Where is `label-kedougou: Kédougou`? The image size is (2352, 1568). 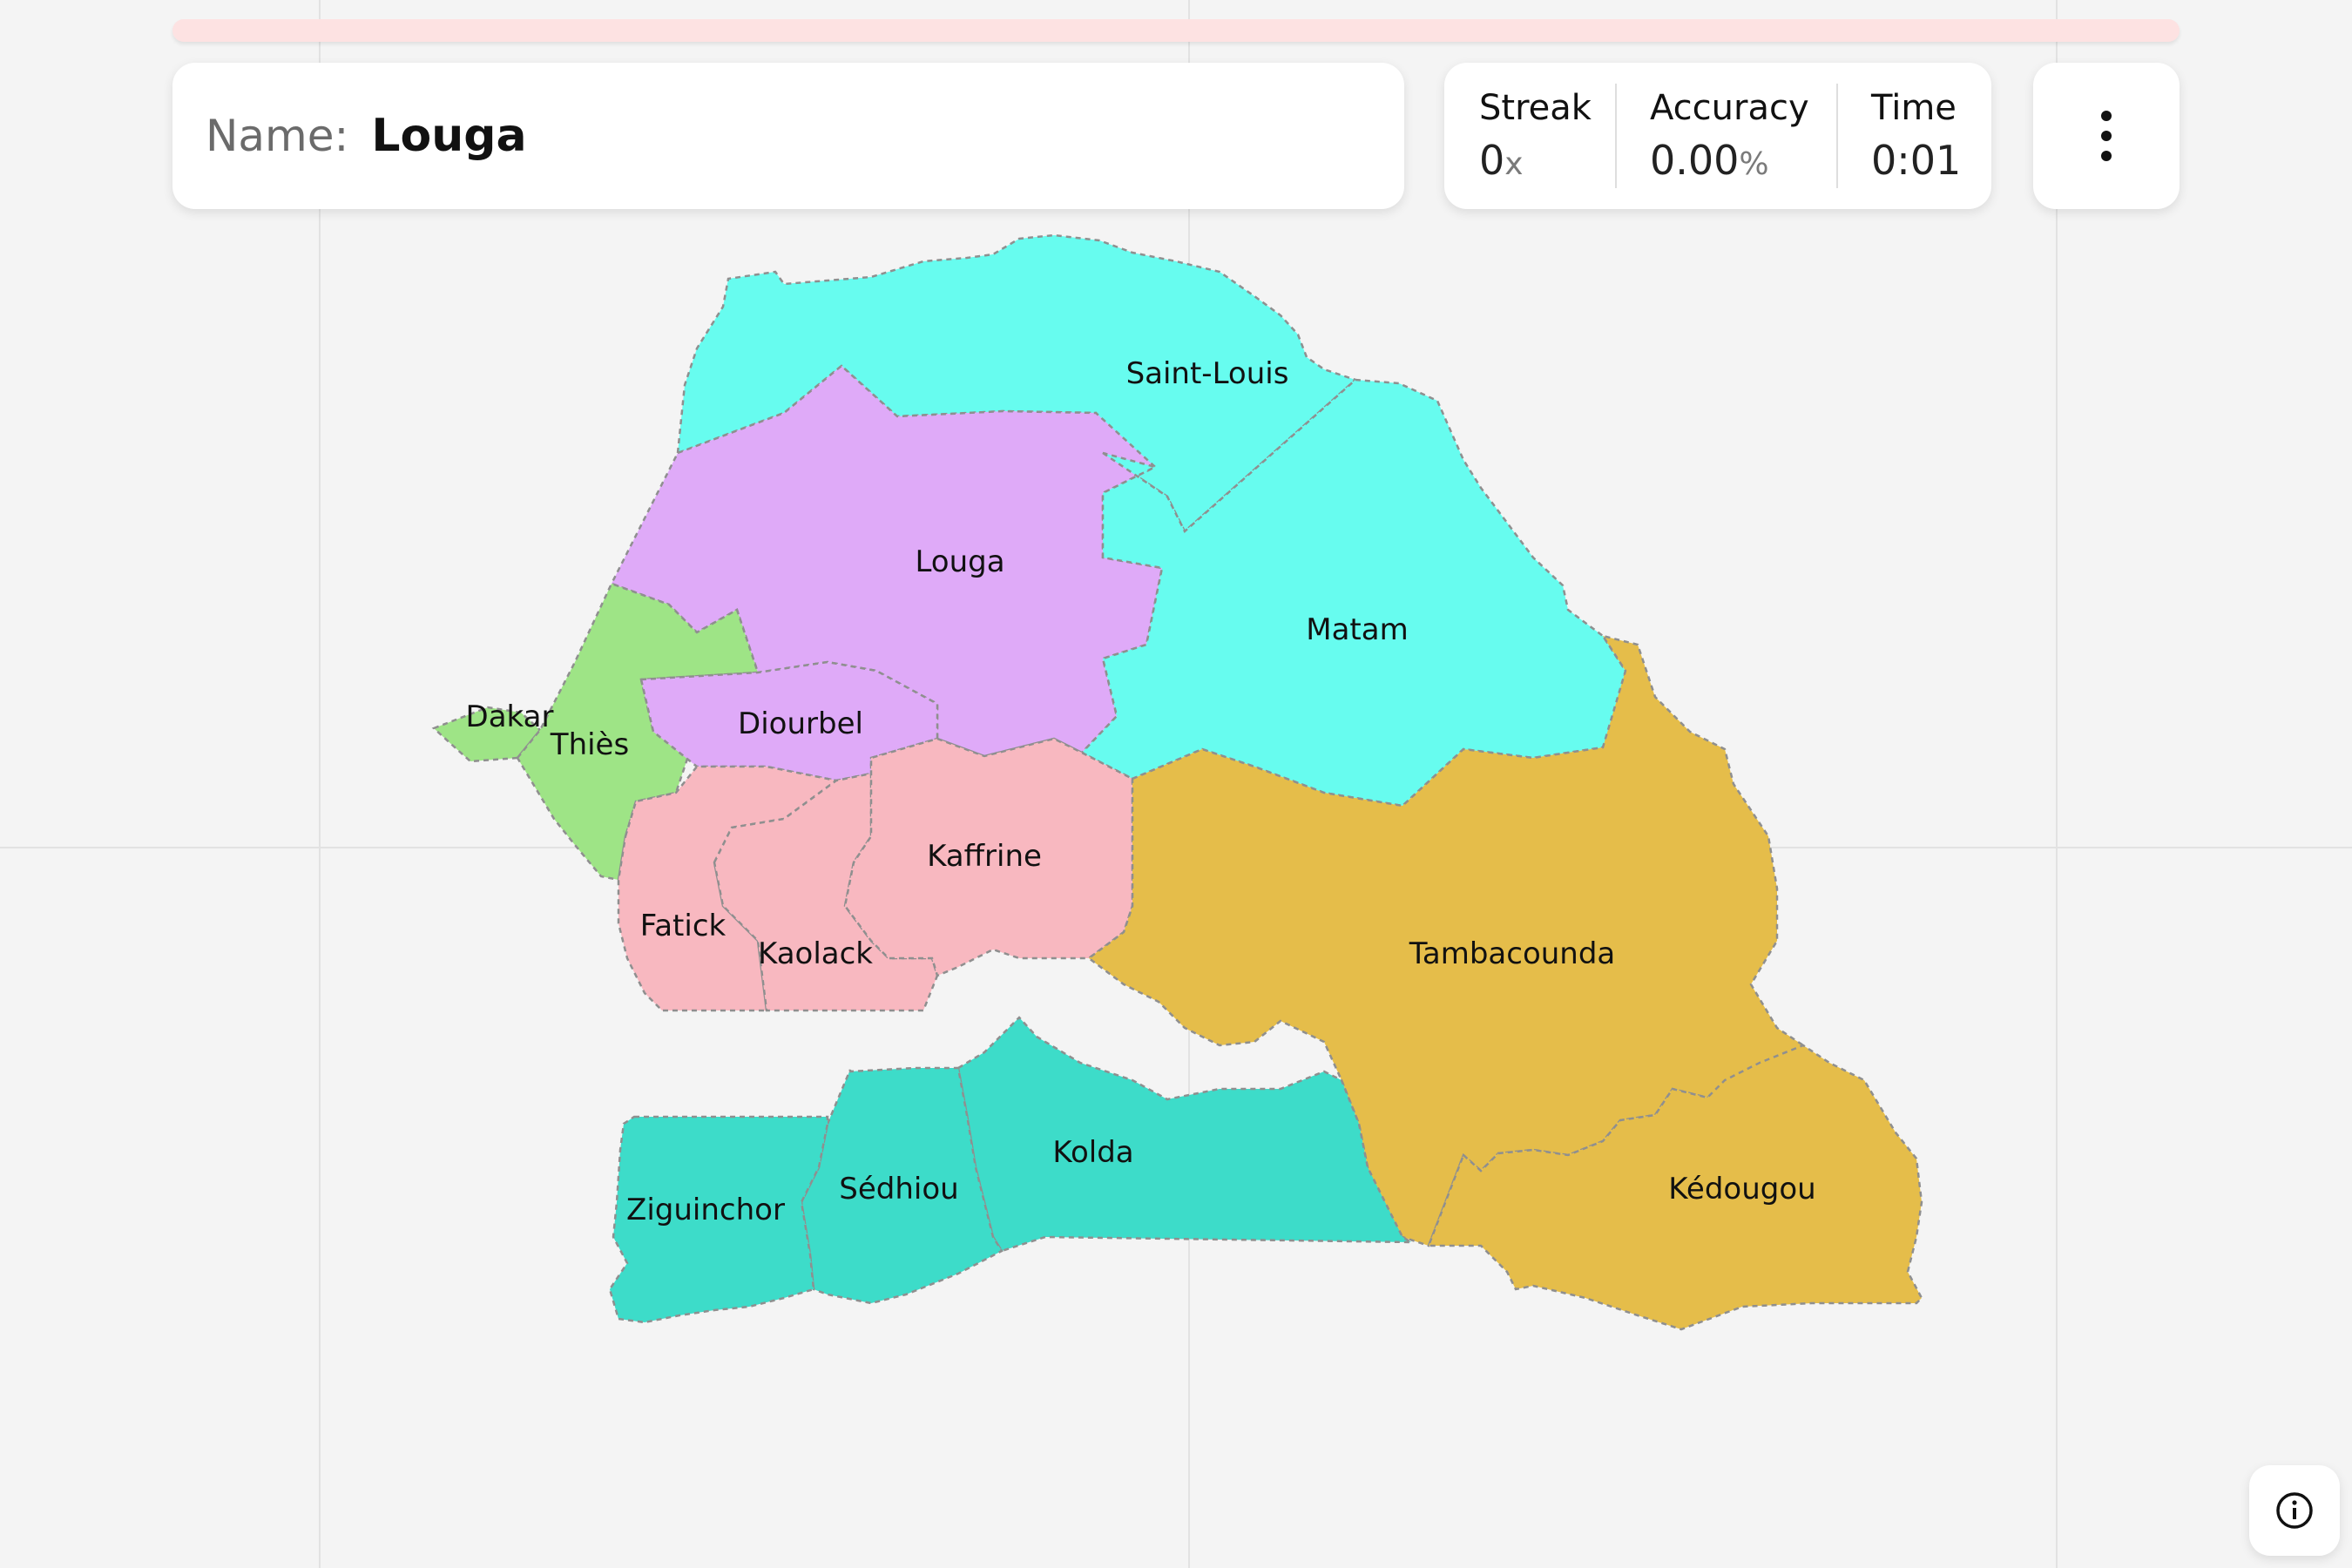
label-kedougou: Kédougou is located at coordinates (1742, 1189).